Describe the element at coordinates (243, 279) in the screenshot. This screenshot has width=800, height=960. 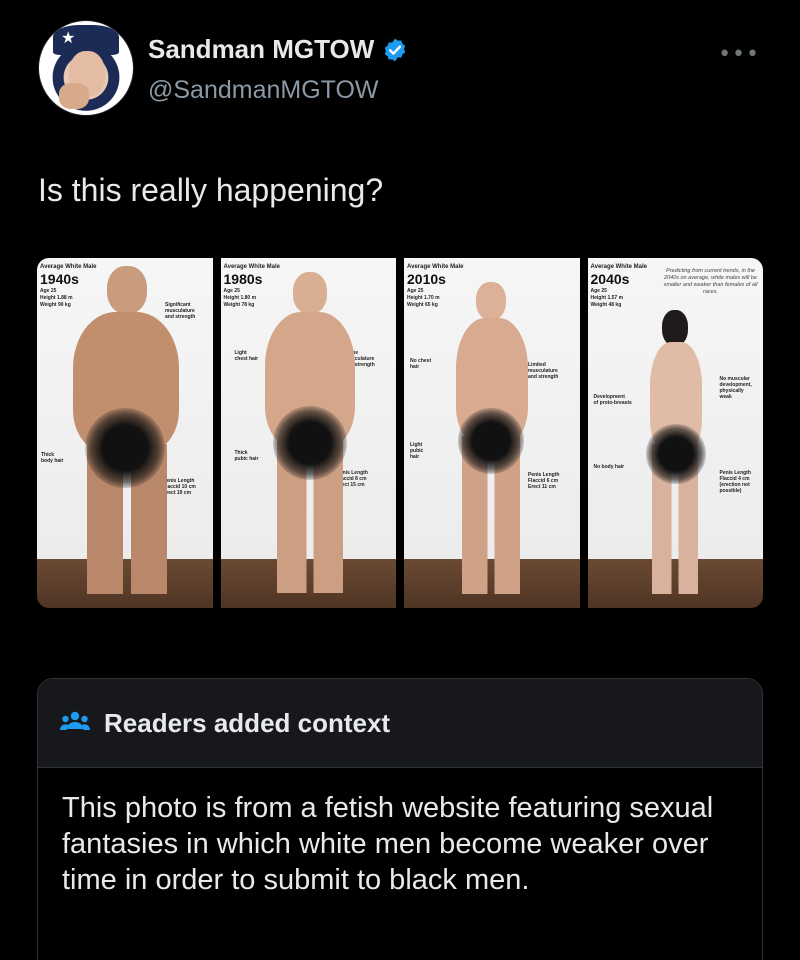
I see `panel-era: 1980s` at that location.